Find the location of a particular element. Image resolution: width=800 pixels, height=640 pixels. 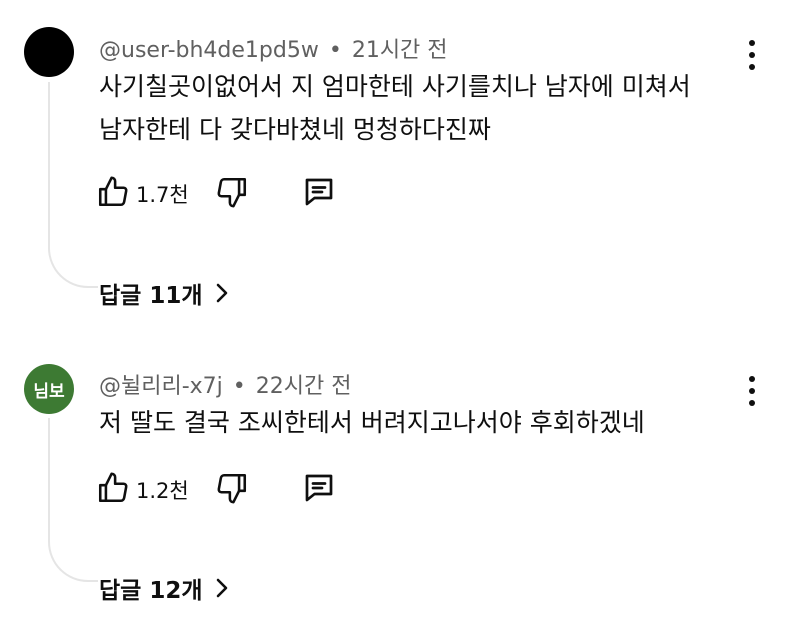

like-button: 1.2천 is located at coordinates (155, 490).